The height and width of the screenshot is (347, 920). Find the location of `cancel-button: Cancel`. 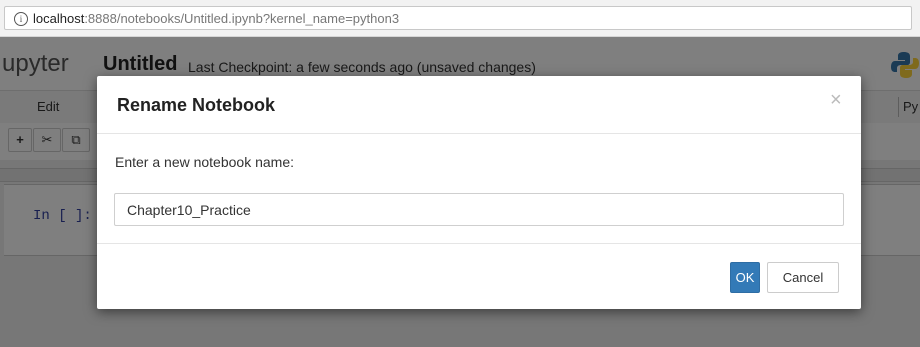

cancel-button: Cancel is located at coordinates (803, 277).